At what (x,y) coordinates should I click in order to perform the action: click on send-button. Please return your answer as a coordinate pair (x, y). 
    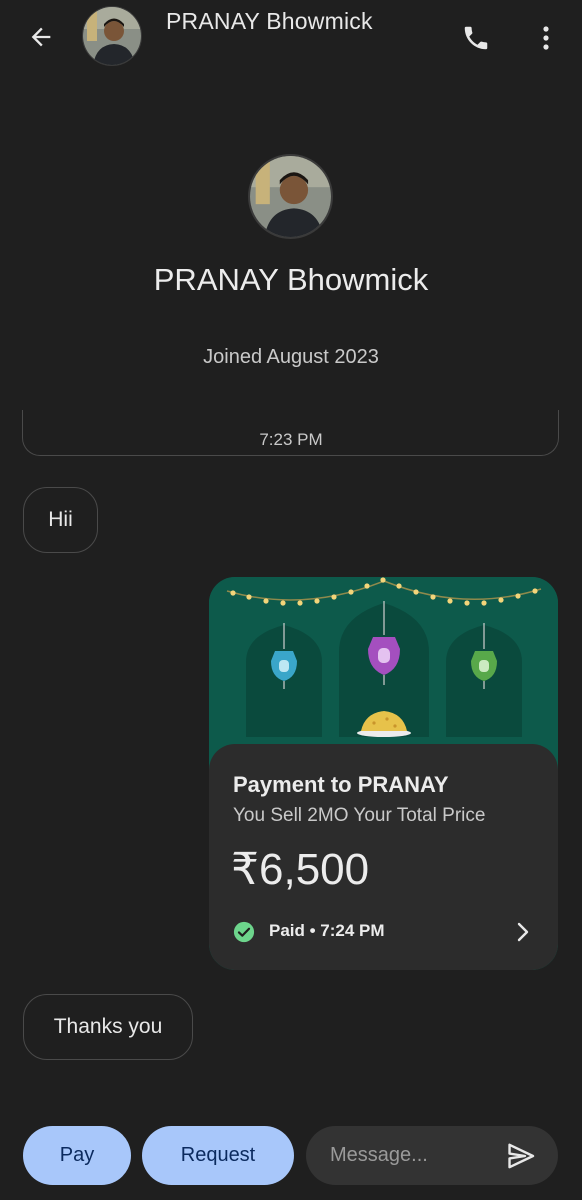
    Looking at the image, I should click on (521, 1156).